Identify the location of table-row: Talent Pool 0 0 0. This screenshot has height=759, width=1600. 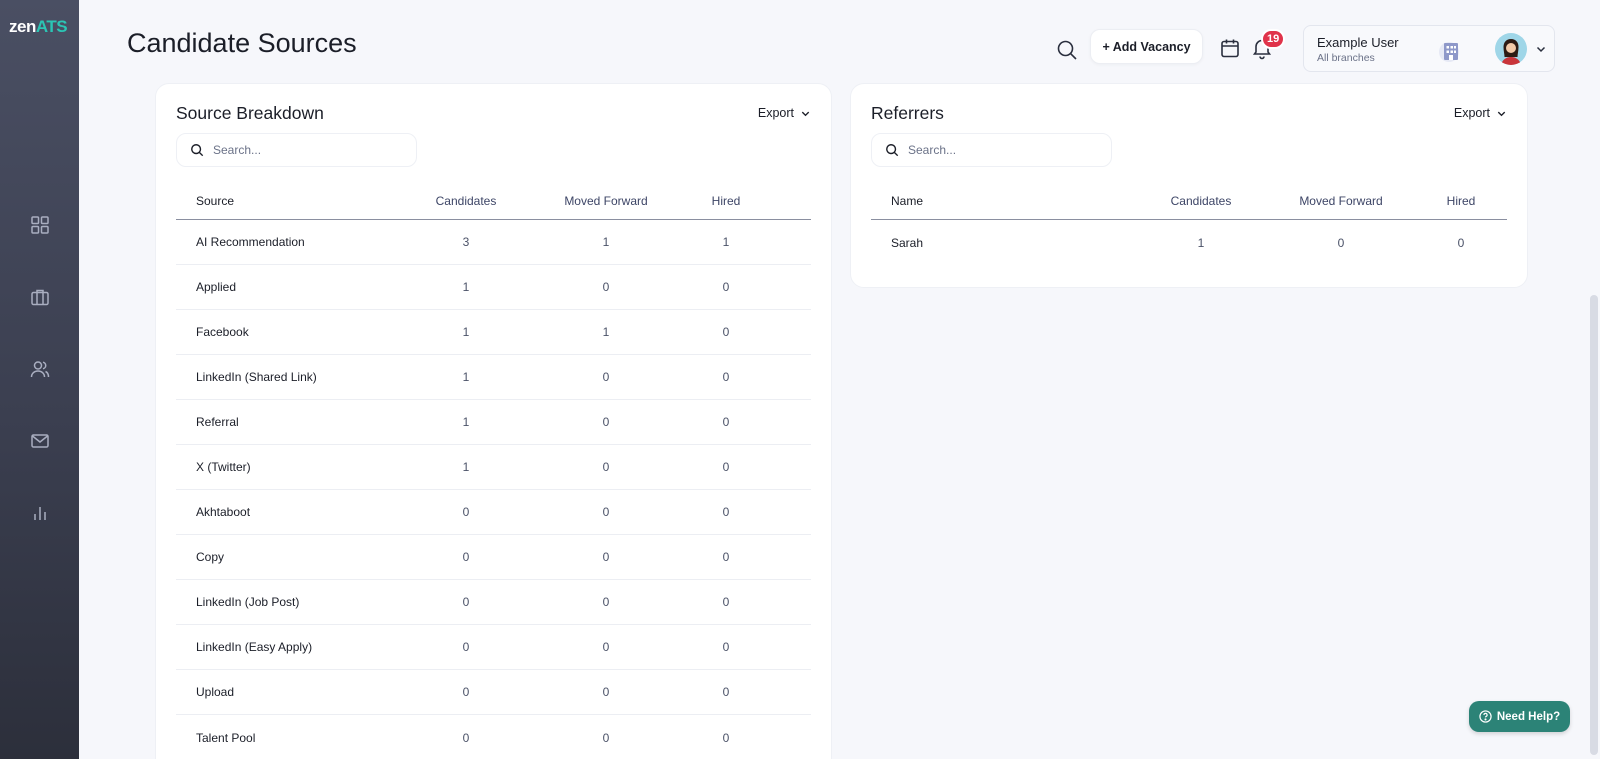
(493, 737).